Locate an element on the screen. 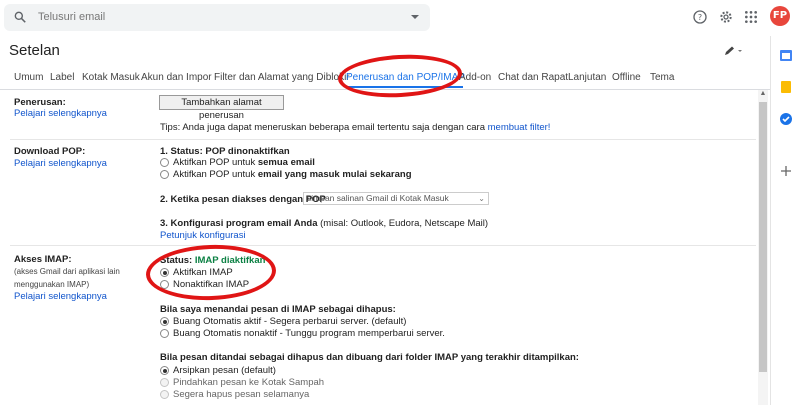  pencil-icon is located at coordinates (734, 51).